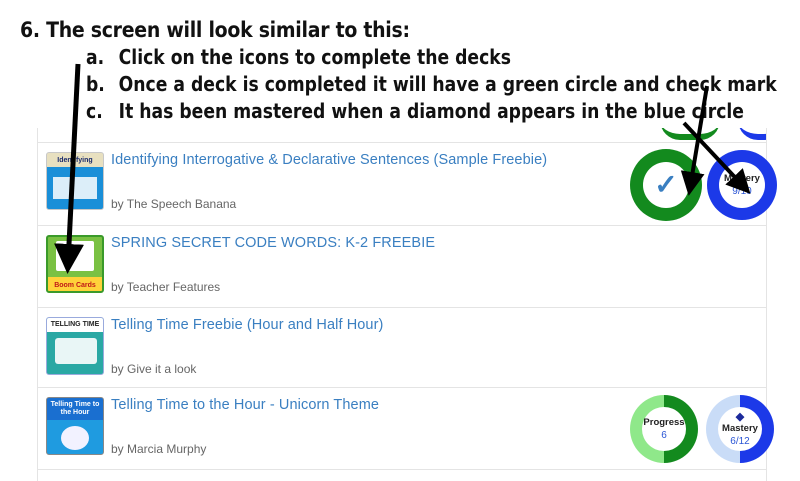  What do you see at coordinates (742, 185) in the screenshot?
I see `mastery-ring: Mastery 9/10` at bounding box center [742, 185].